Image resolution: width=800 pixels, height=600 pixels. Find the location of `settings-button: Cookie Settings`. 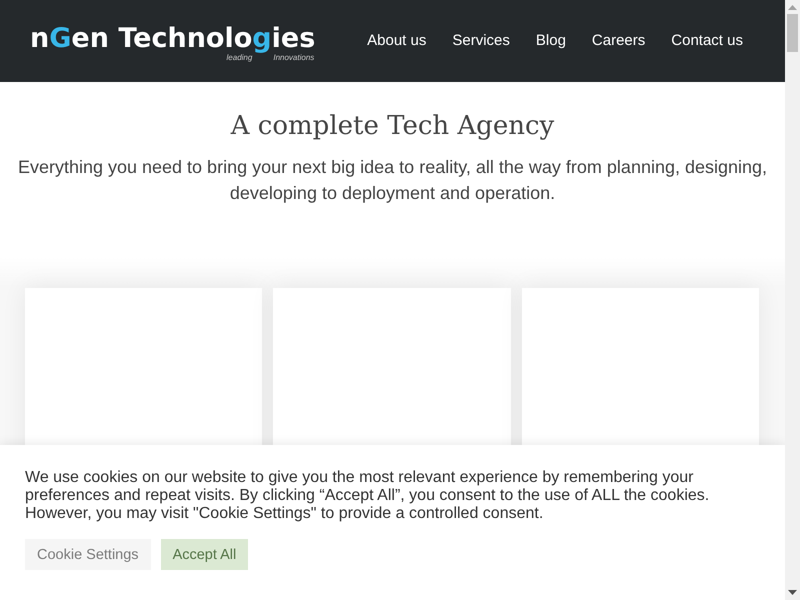

settings-button: Cookie Settings is located at coordinates (88, 554).